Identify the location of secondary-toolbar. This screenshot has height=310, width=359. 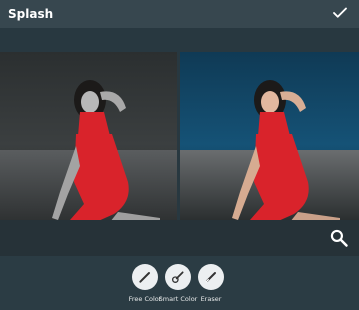
(179, 238).